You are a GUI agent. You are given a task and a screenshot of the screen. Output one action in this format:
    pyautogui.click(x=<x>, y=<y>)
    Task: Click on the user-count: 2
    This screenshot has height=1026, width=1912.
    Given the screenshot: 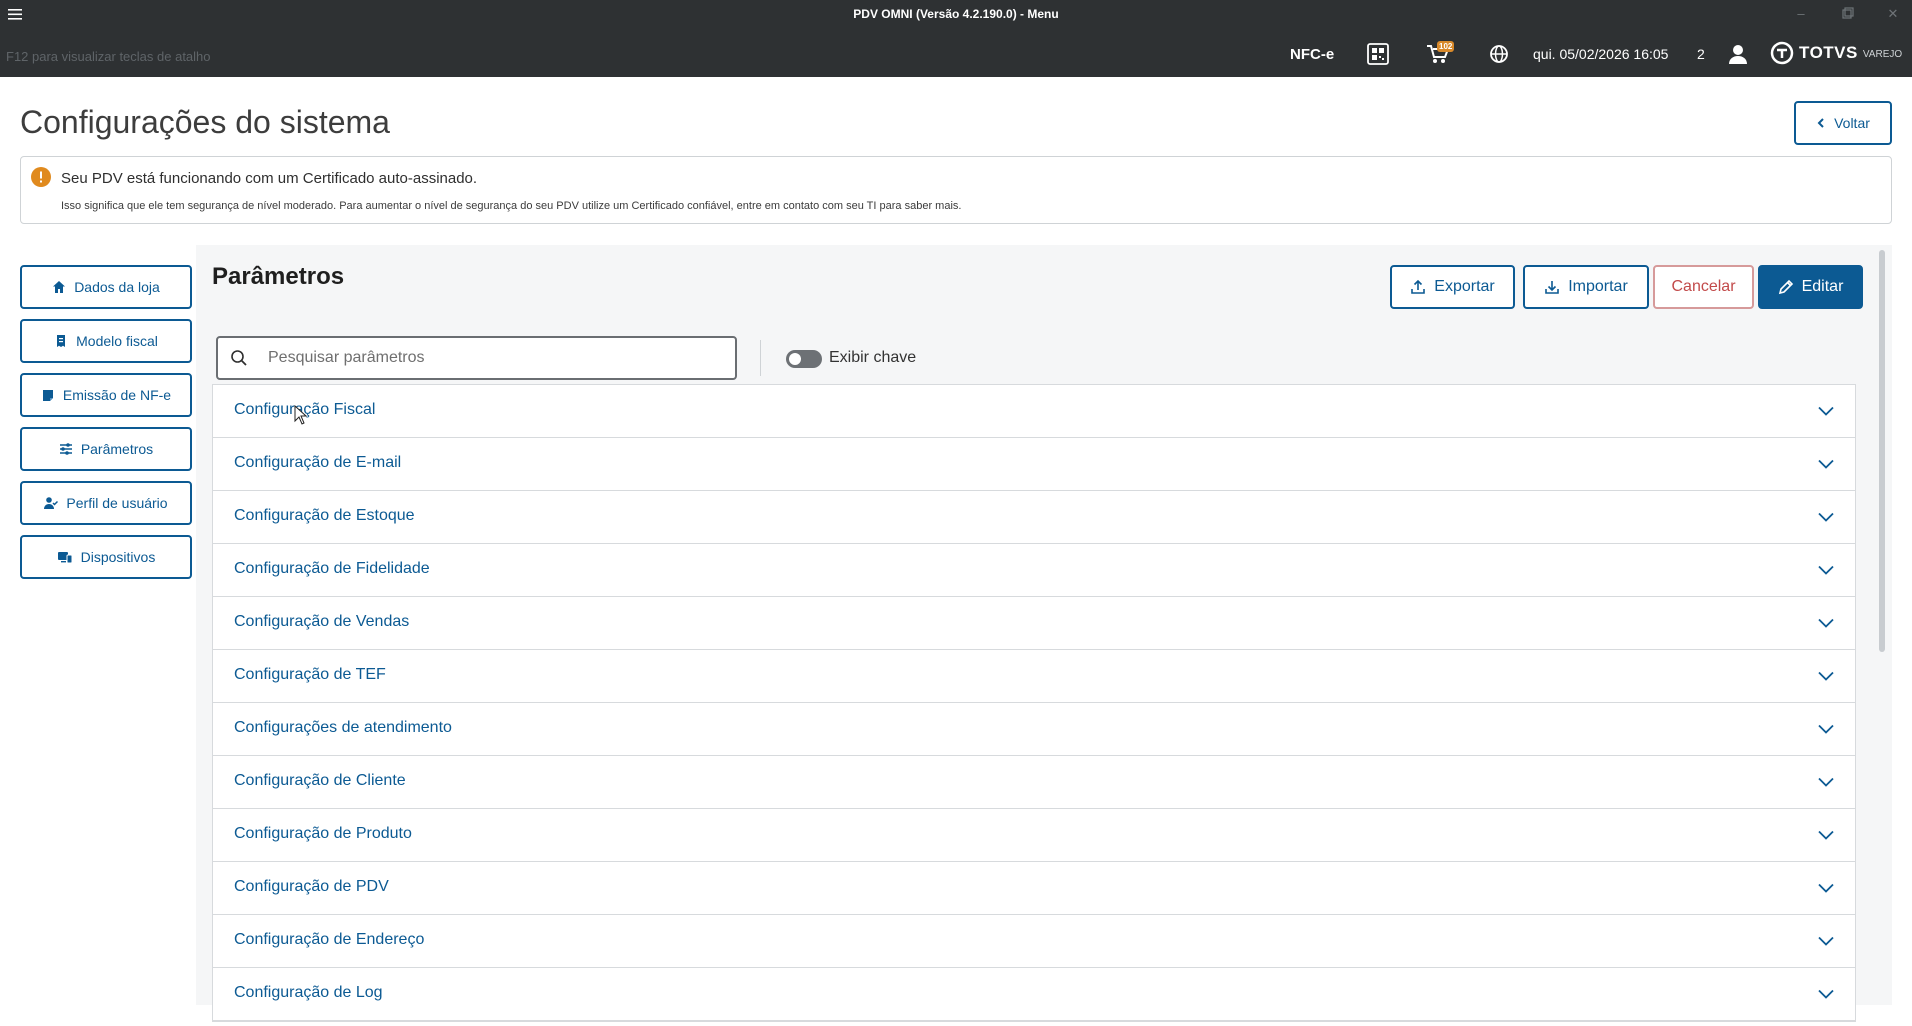 What is the action you would take?
    pyautogui.click(x=1701, y=54)
    